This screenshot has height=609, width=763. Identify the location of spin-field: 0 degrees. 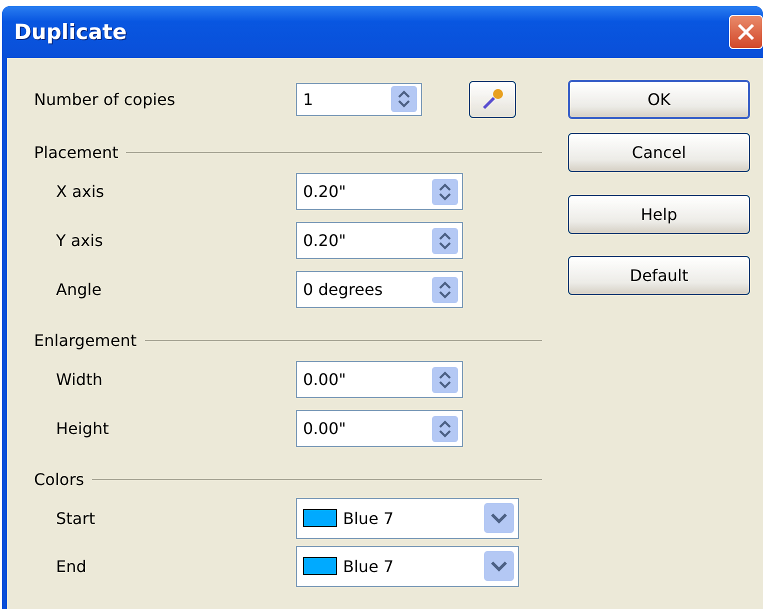
(379, 289).